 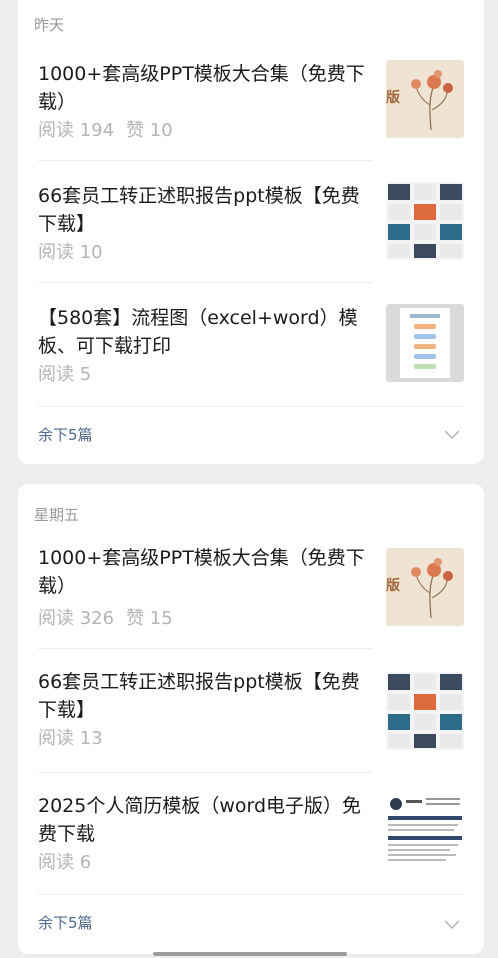 I want to click on article-stats: 阅读 194 赞 10, so click(x=105, y=129).